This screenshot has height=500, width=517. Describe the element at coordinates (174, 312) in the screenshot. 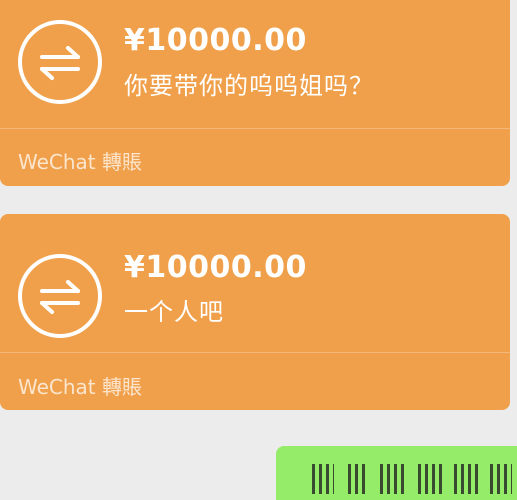

I see `transfer-note: 一个人吧` at that location.